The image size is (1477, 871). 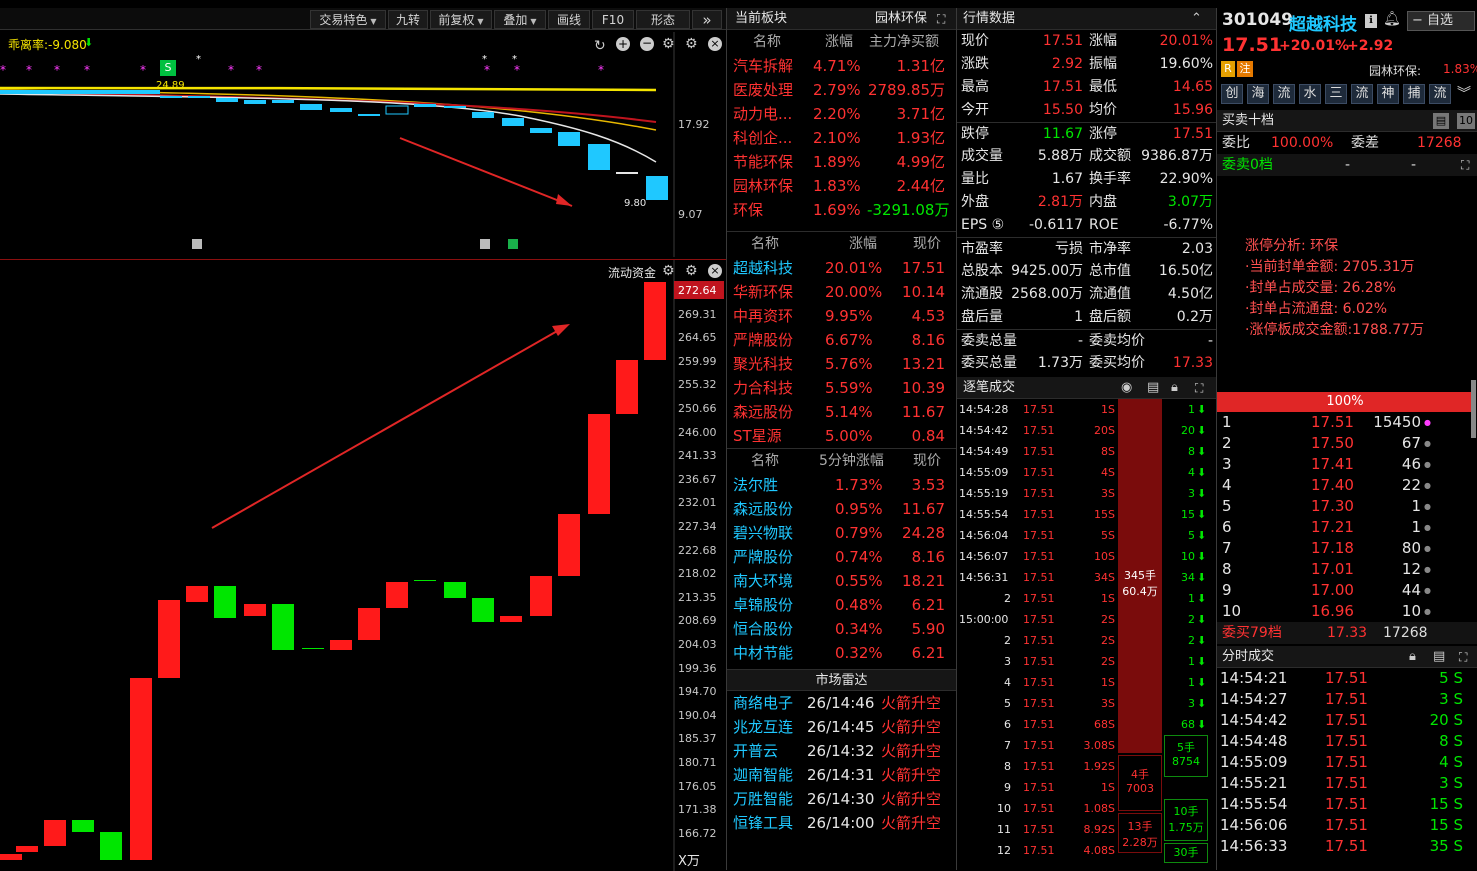 What do you see at coordinates (1464, 93) in the screenshot?
I see `chevrons-down-icon: ︾` at bounding box center [1464, 93].